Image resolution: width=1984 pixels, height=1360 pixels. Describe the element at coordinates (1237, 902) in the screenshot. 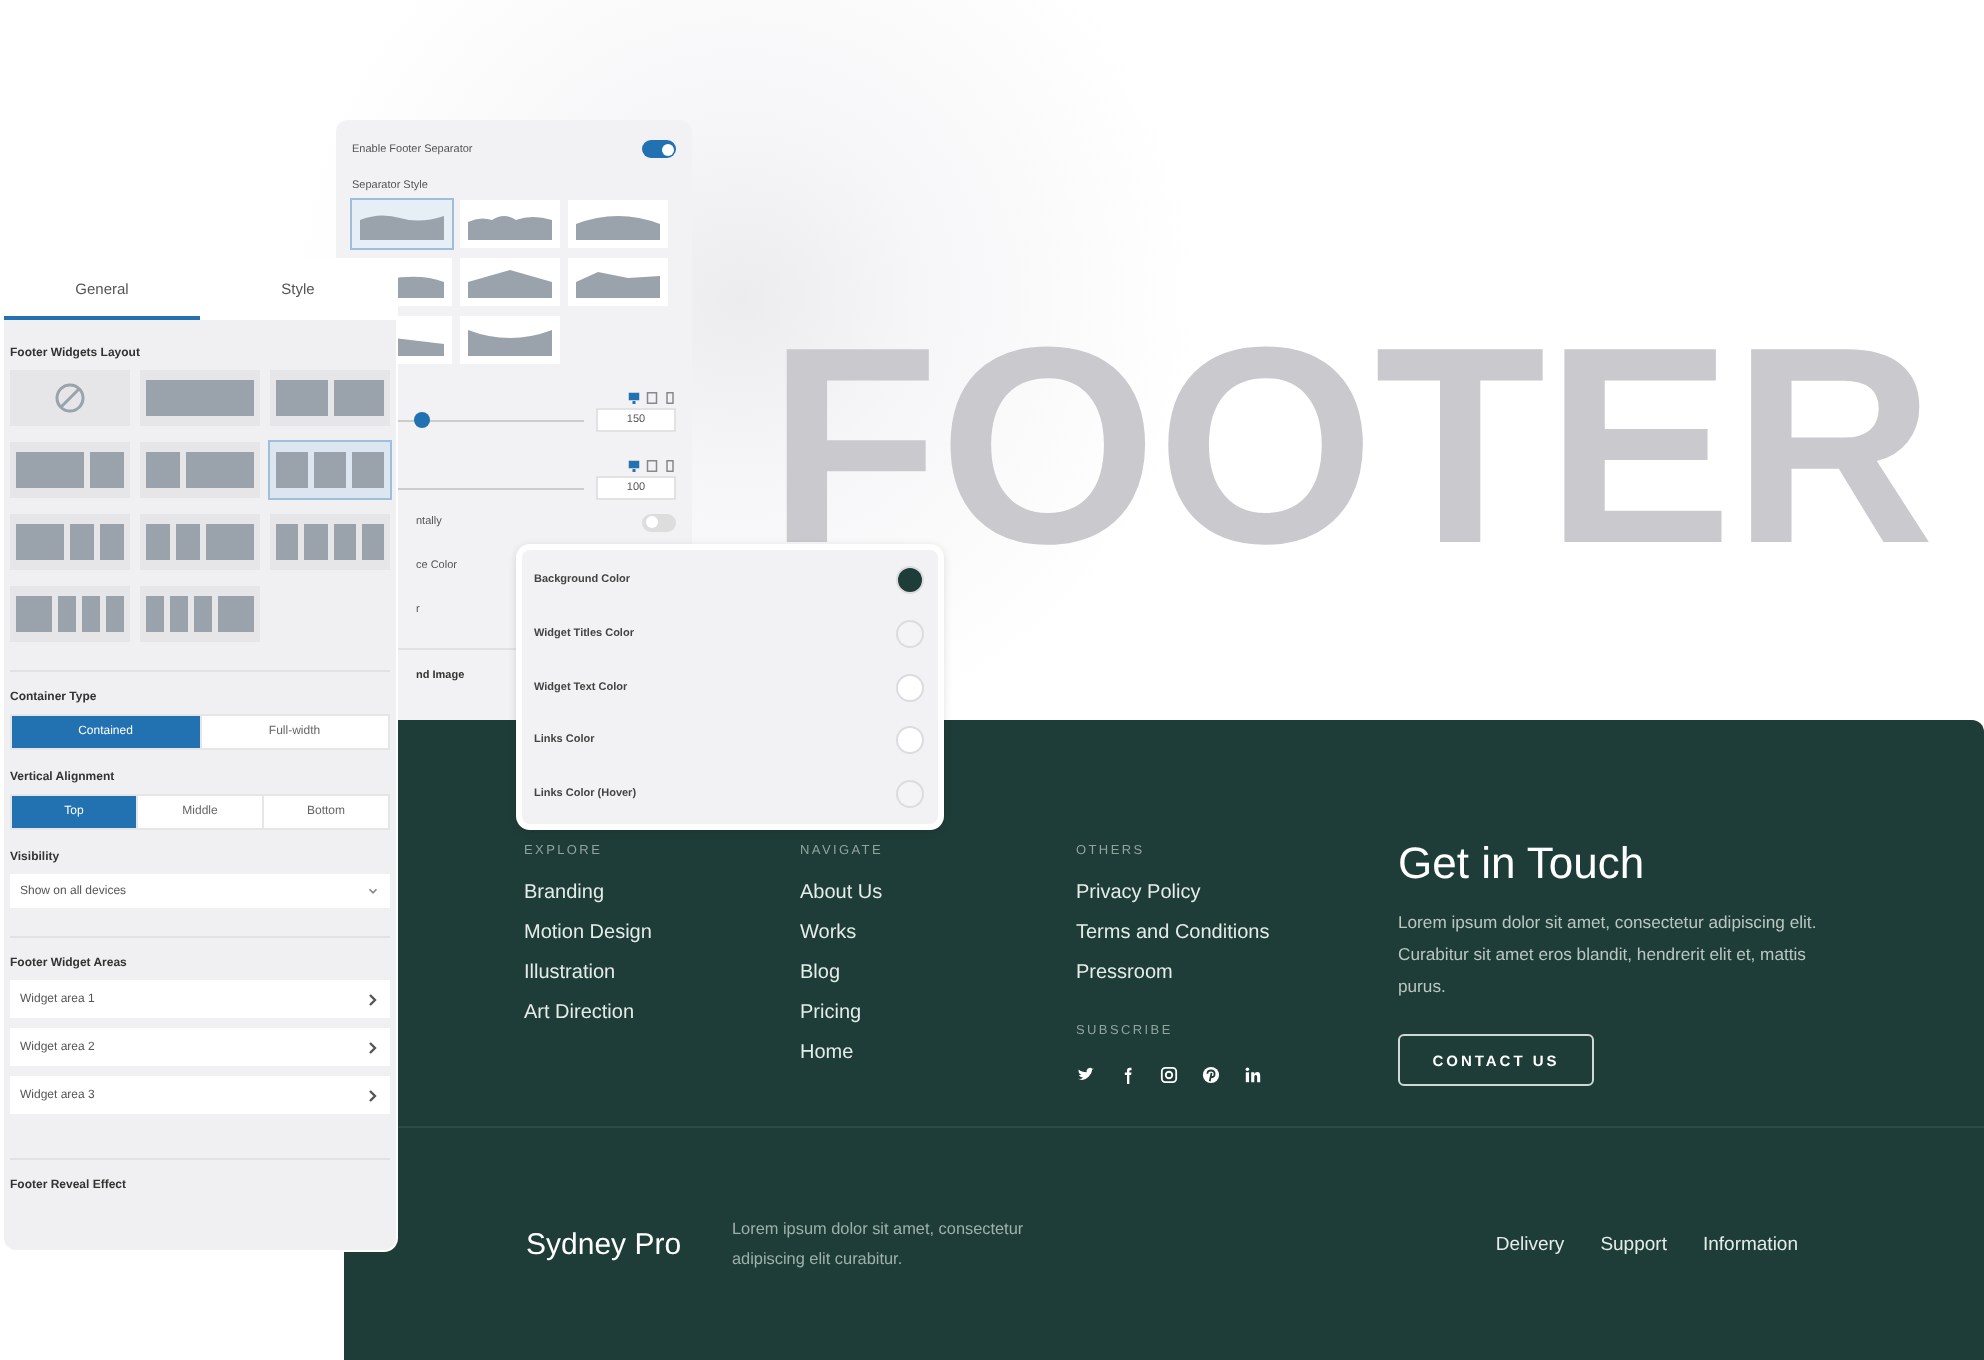

I see `footer-link: Privacy Policy` at that location.